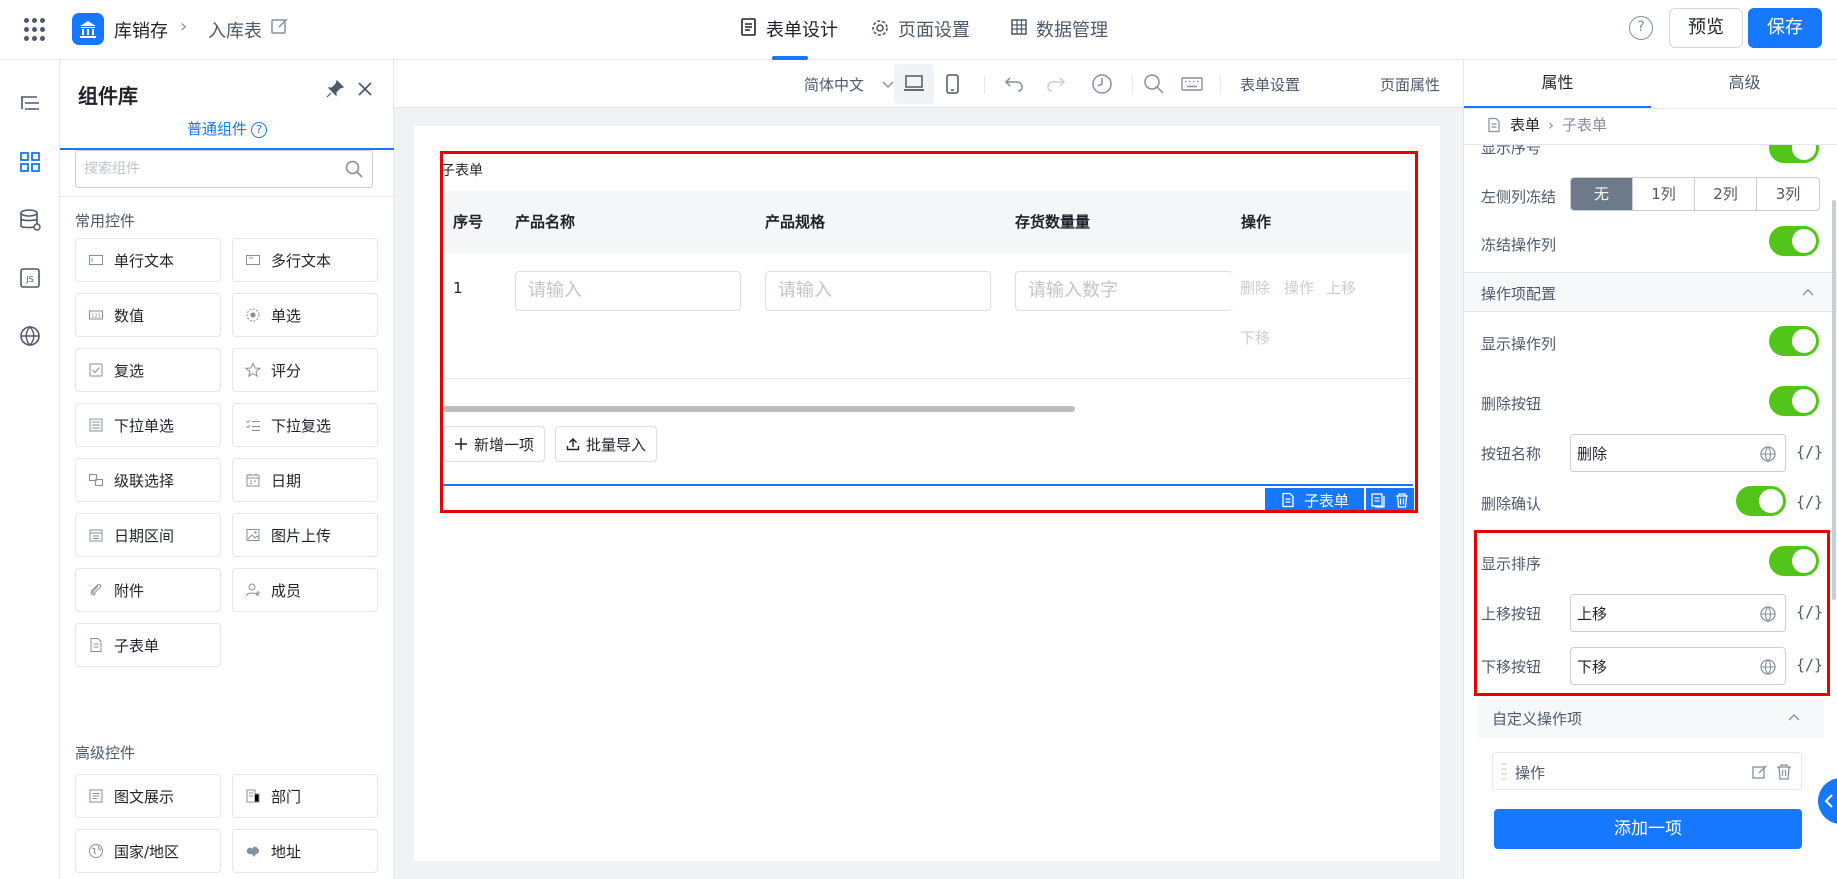 This screenshot has height=879, width=1837. Describe the element at coordinates (1761, 501) in the screenshot. I see `delete-confirm-toggle` at that location.